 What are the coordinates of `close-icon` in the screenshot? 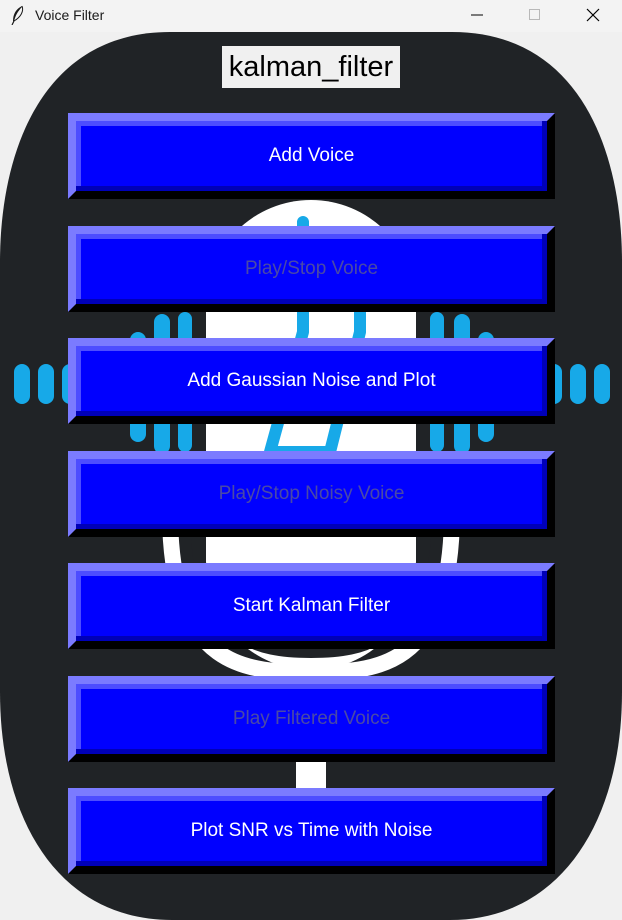 It's located at (593, 15).